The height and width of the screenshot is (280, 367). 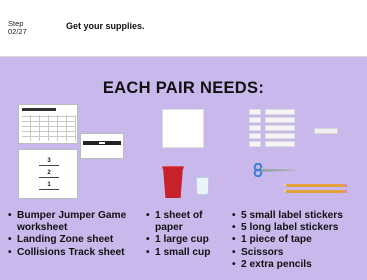 What do you see at coordinates (299, 228) in the screenshot?
I see `list-item: 5 long label stickers` at bounding box center [299, 228].